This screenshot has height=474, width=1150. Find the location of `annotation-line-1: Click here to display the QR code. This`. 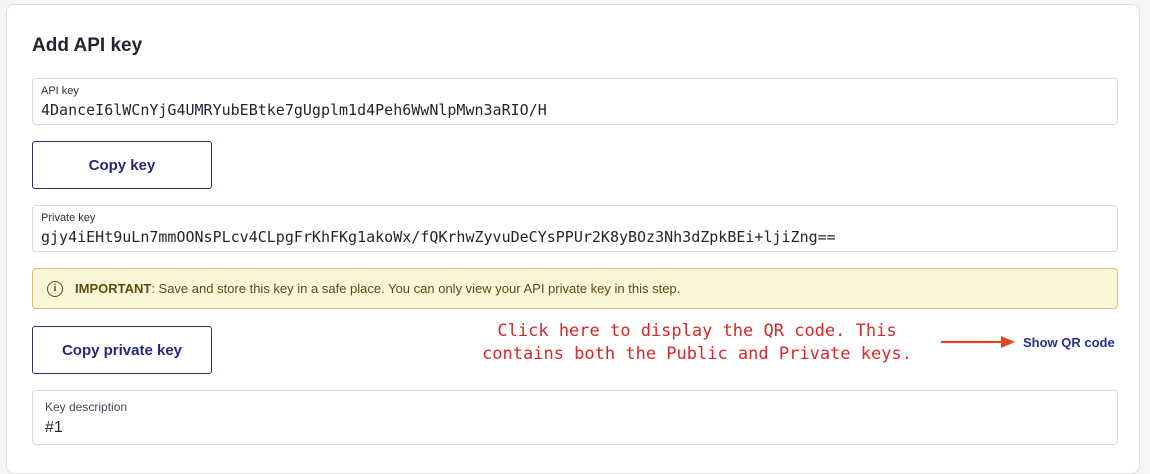

annotation-line-1: Click here to display the QR code. This is located at coordinates (697, 331).